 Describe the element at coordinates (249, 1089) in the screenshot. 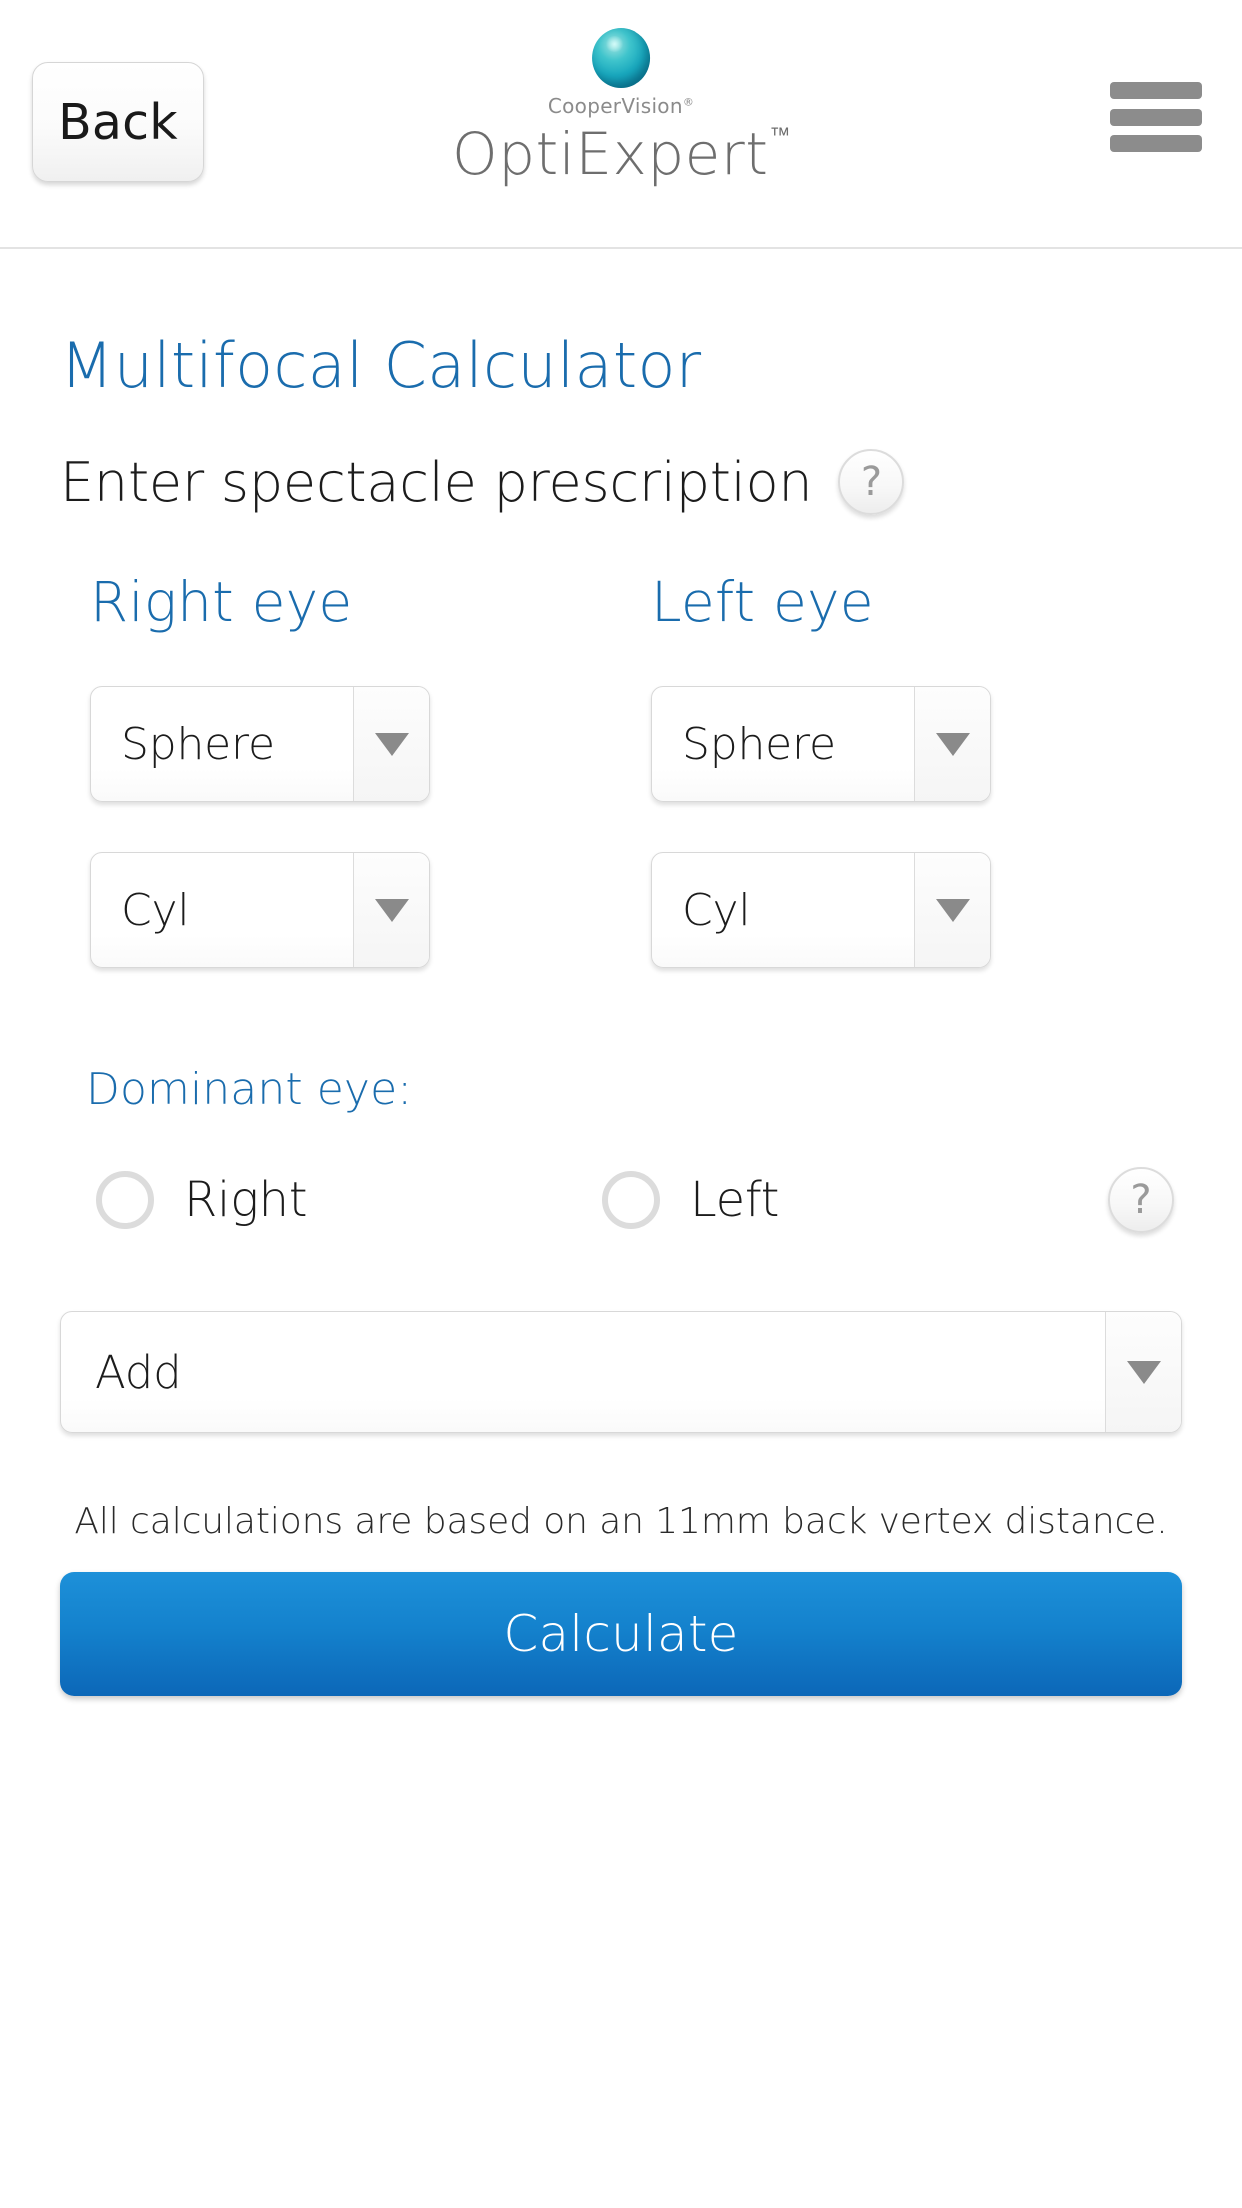

I see `dominant-eye-label: Dominant eye:` at that location.